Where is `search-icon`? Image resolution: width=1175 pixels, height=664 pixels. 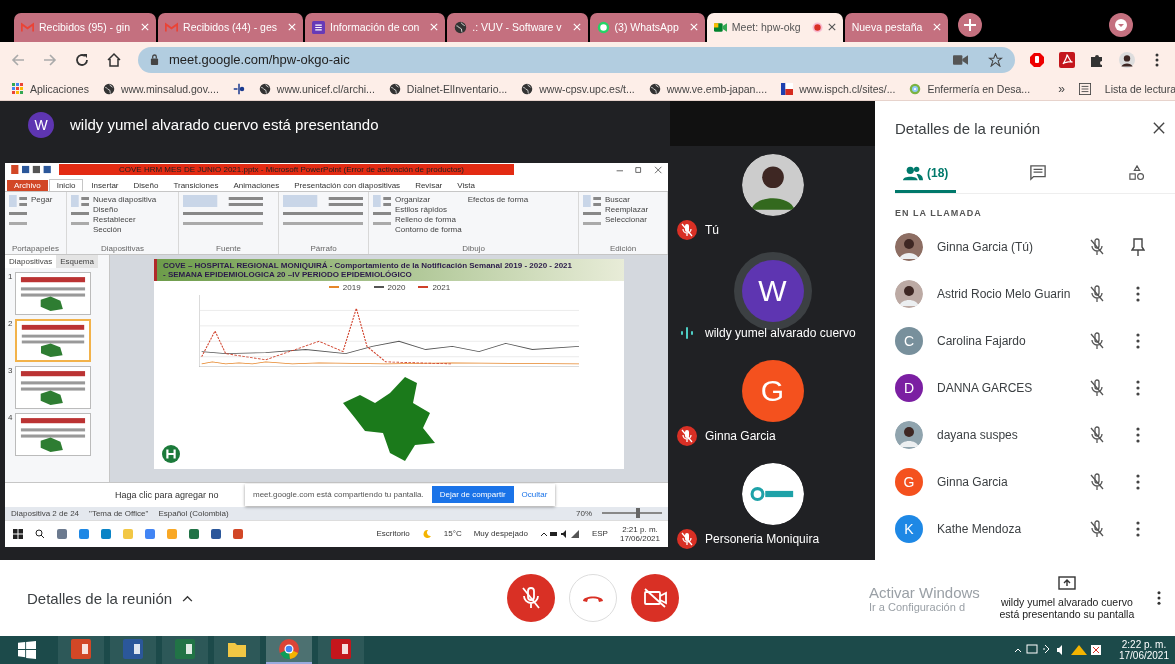 search-icon is located at coordinates (40, 533).